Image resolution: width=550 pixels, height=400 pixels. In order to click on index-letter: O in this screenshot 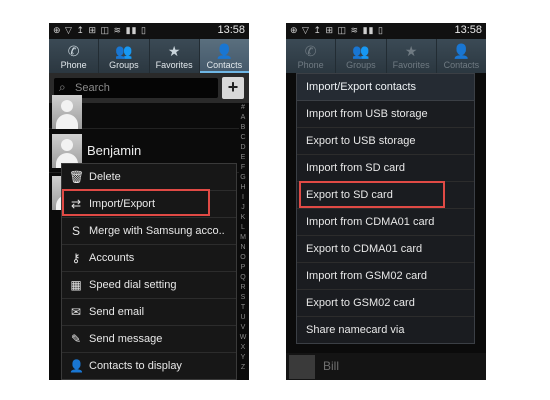, I will do `click(243, 258)`.